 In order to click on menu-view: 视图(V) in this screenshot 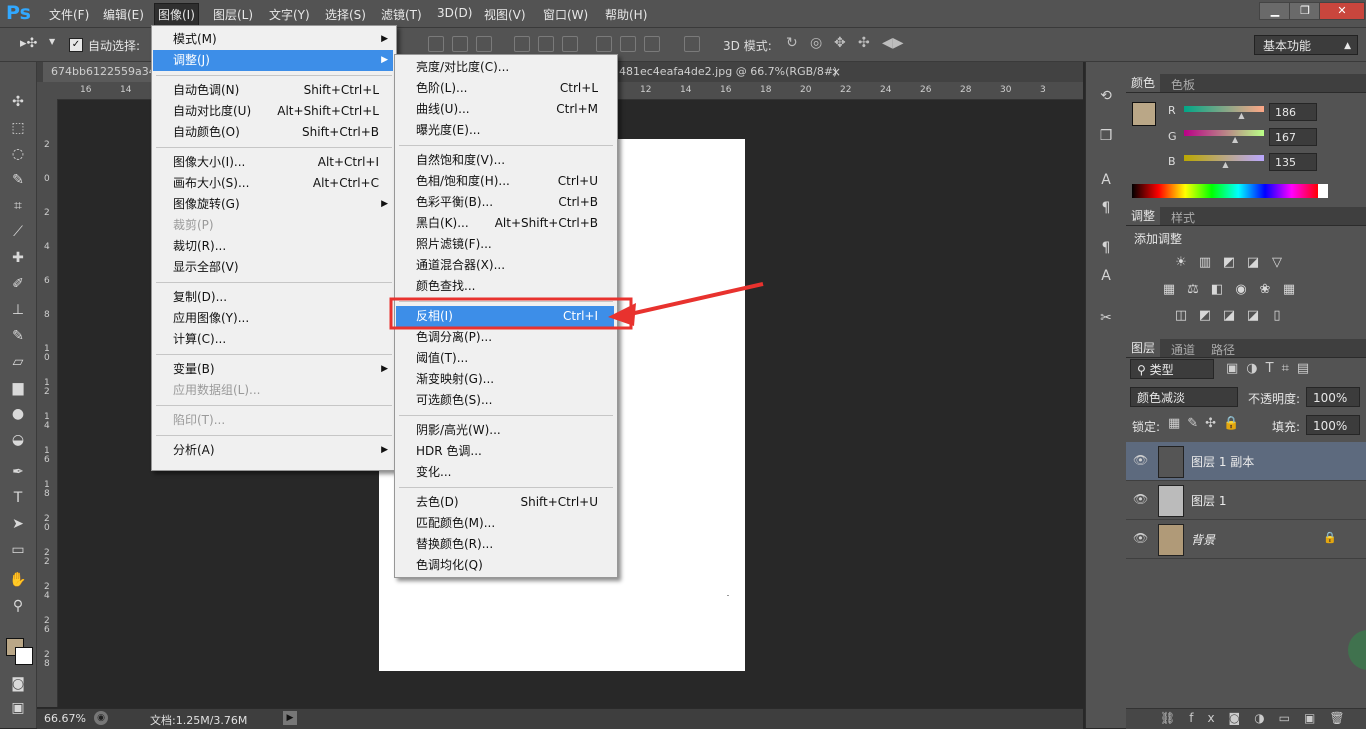, I will do `click(505, 14)`.